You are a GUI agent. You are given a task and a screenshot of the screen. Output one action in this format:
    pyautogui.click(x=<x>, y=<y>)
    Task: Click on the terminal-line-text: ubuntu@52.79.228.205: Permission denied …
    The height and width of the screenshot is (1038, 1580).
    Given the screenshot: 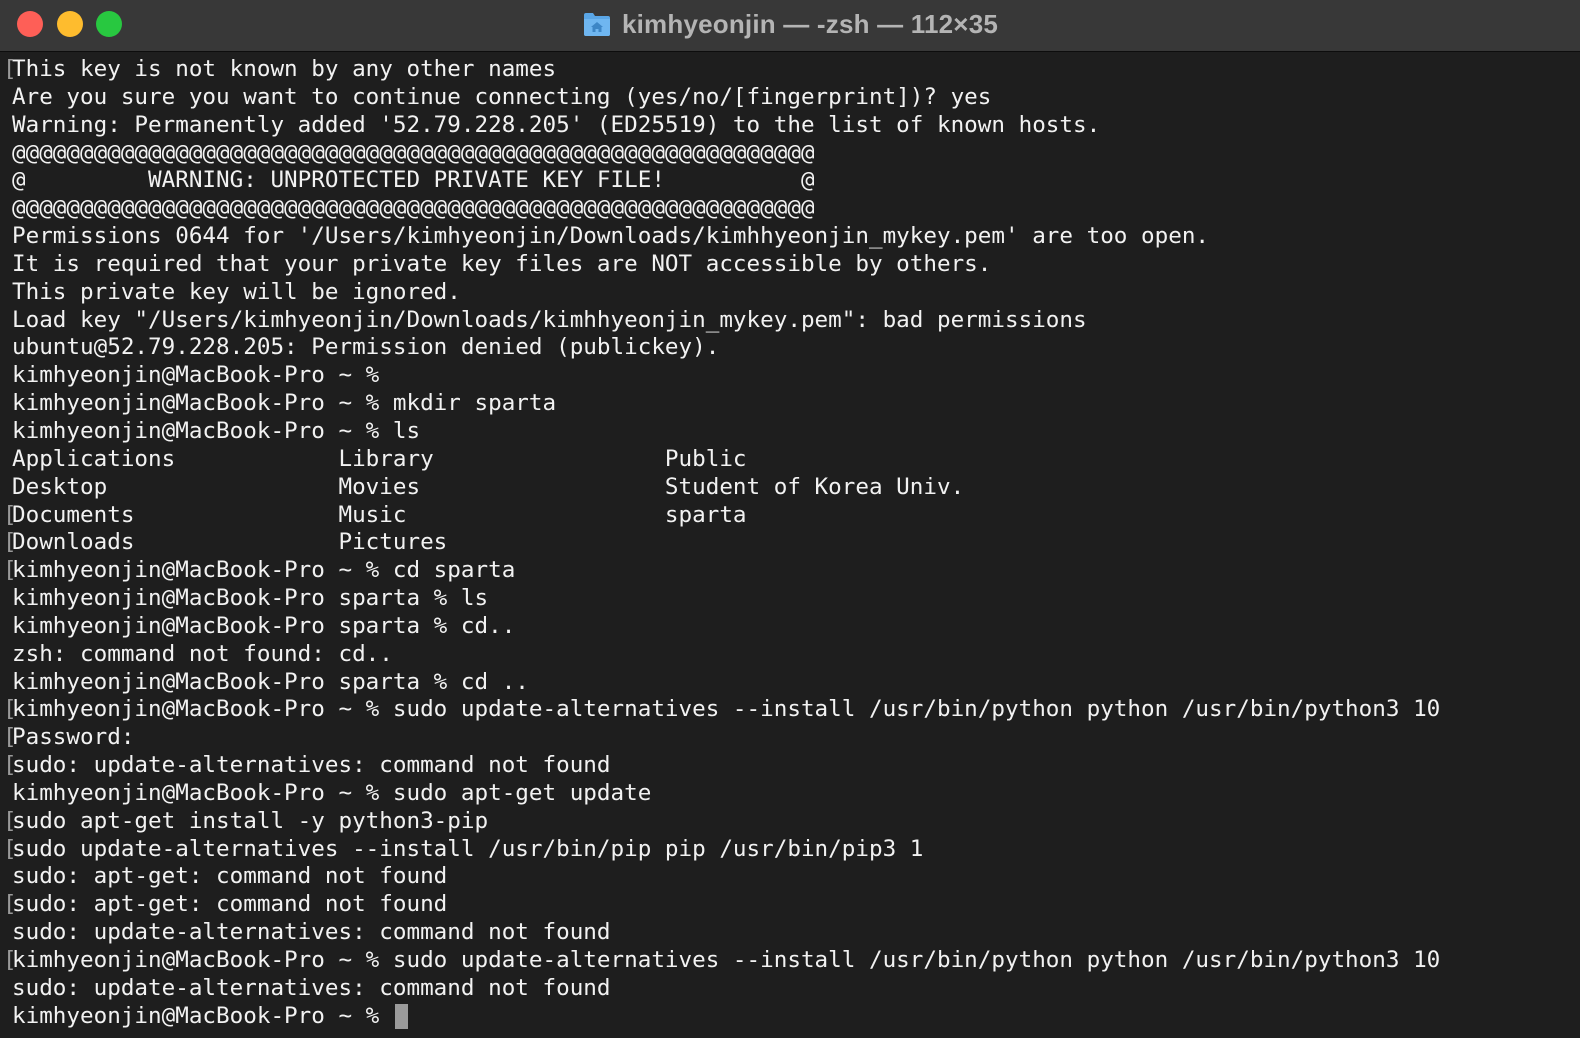 What is the action you would take?
    pyautogui.click(x=366, y=347)
    